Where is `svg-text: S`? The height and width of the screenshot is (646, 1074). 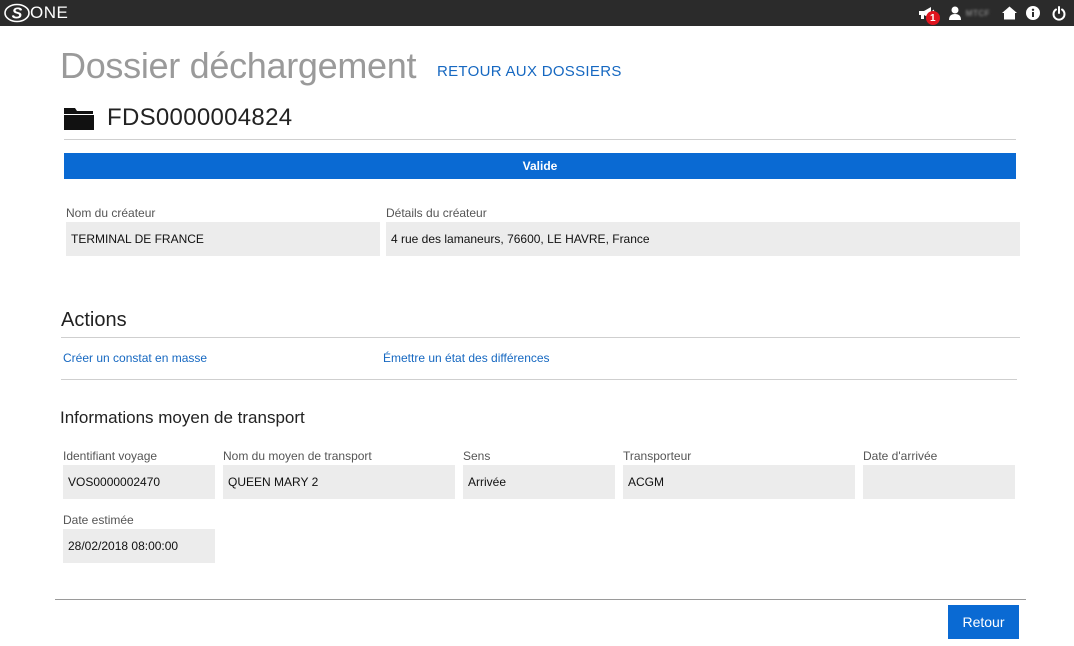 svg-text: S is located at coordinates (17, 14).